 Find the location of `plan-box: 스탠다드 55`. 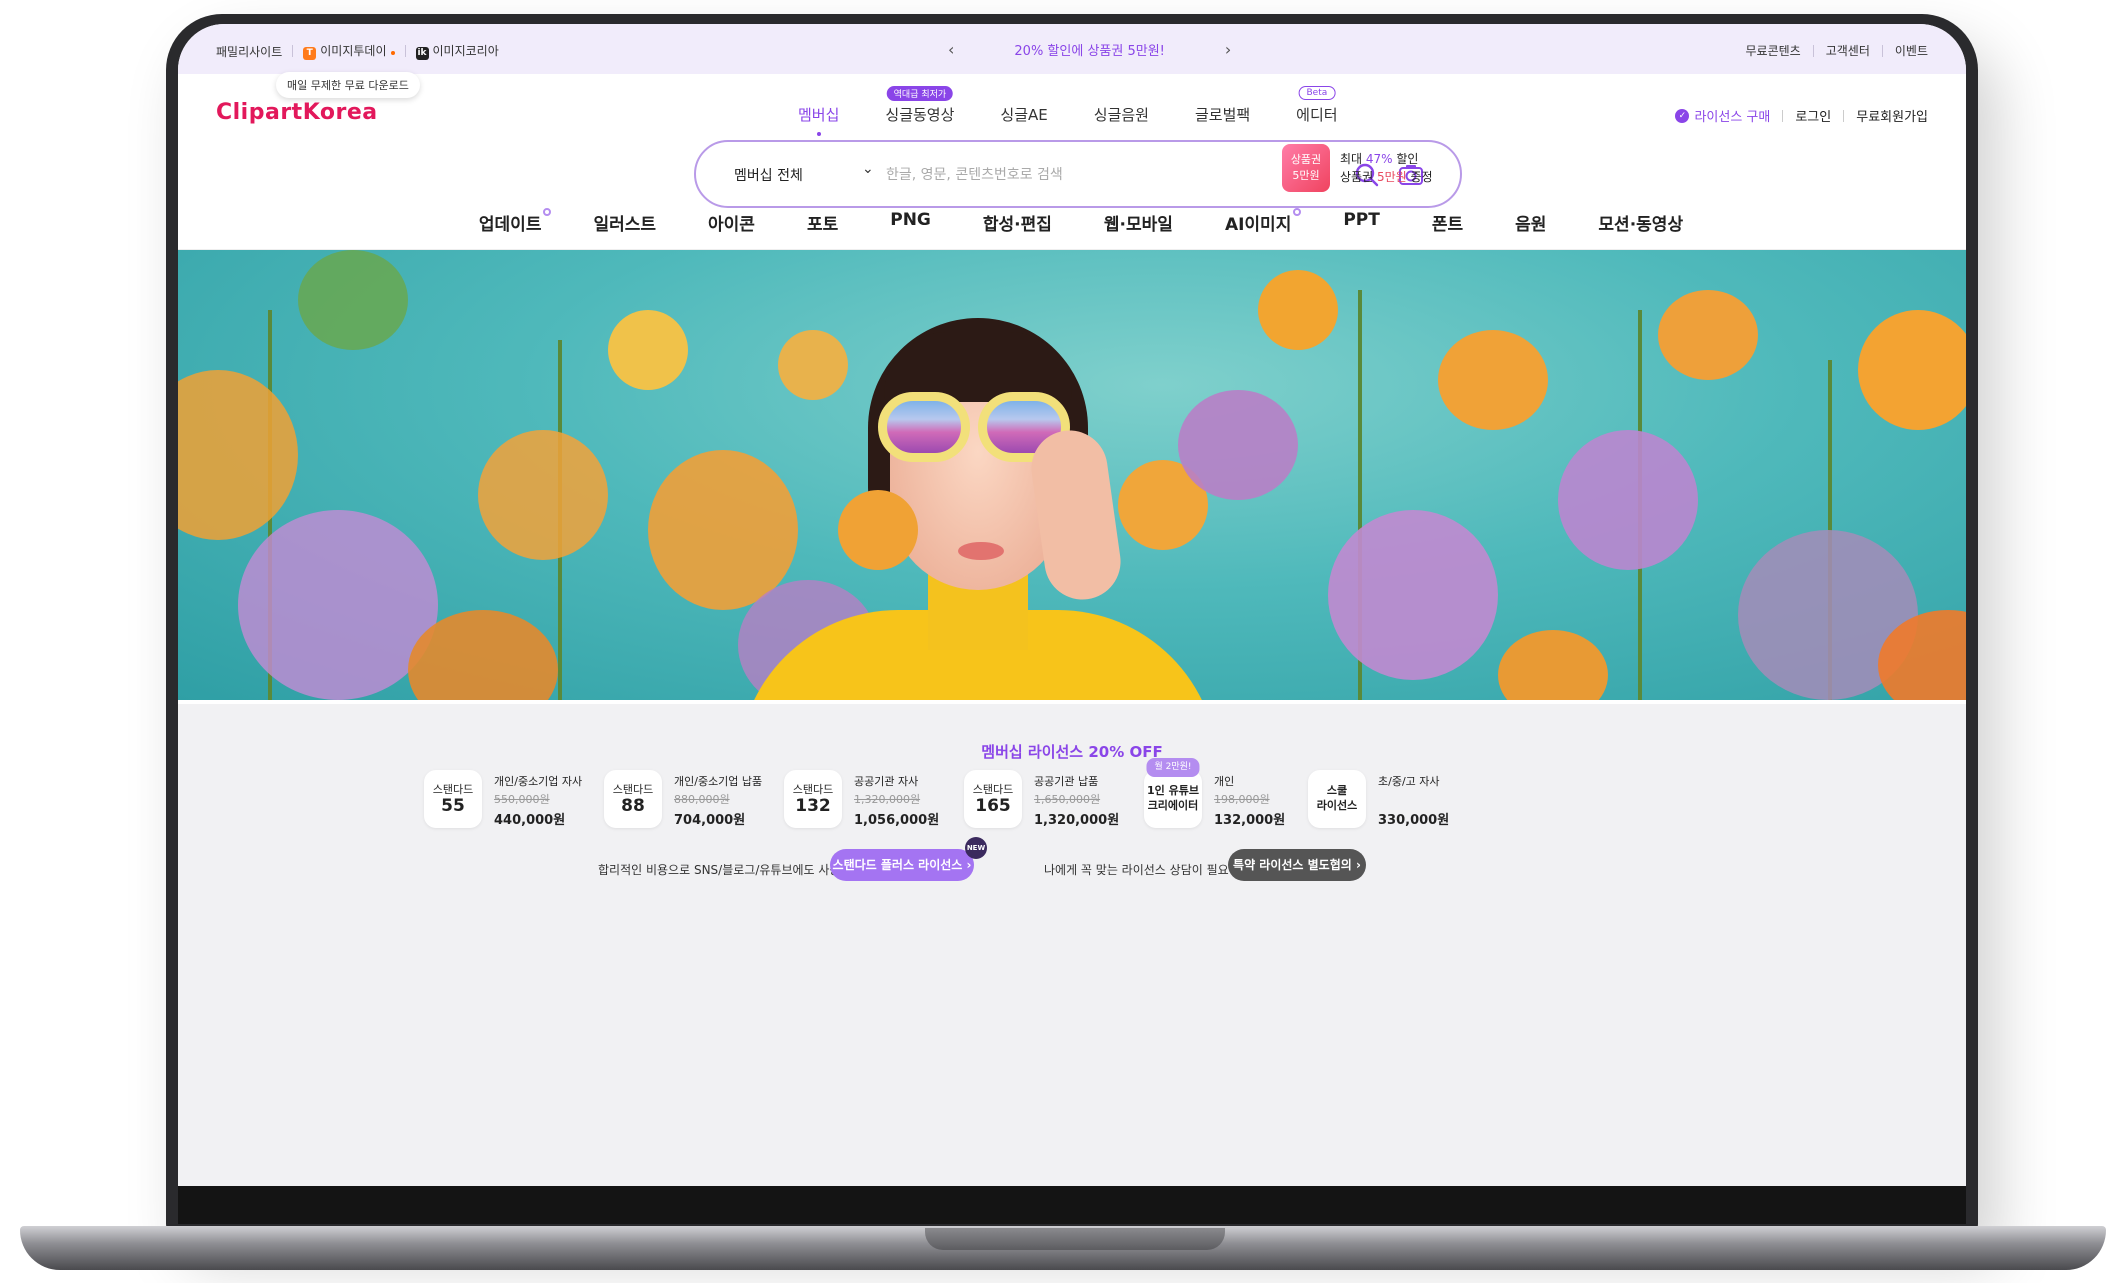

plan-box: 스탠다드 55 is located at coordinates (453, 799).